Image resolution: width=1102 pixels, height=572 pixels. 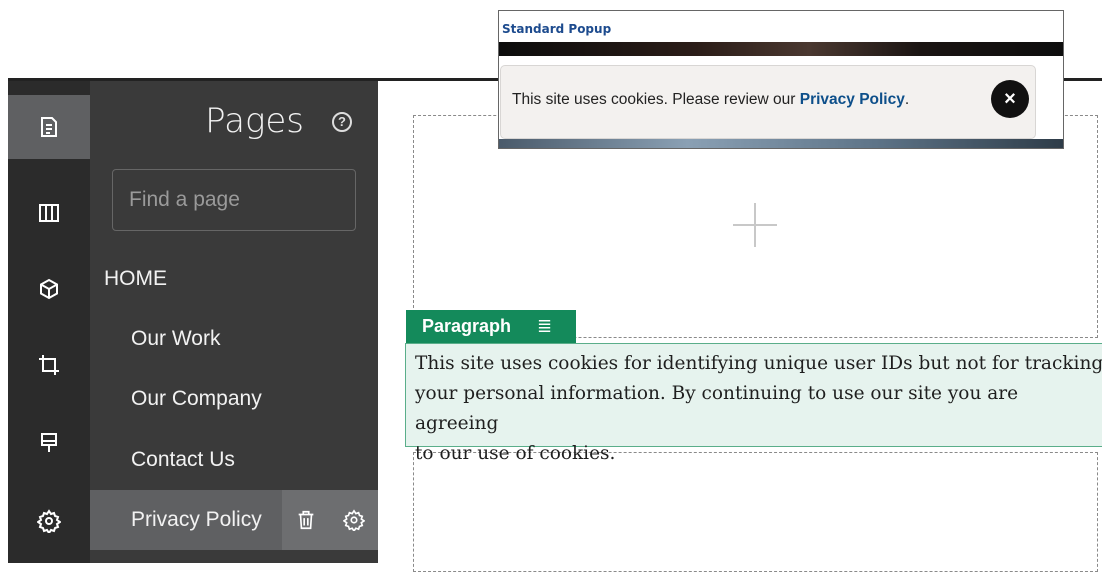 I want to click on components-cube-icon, so click(x=49, y=289).